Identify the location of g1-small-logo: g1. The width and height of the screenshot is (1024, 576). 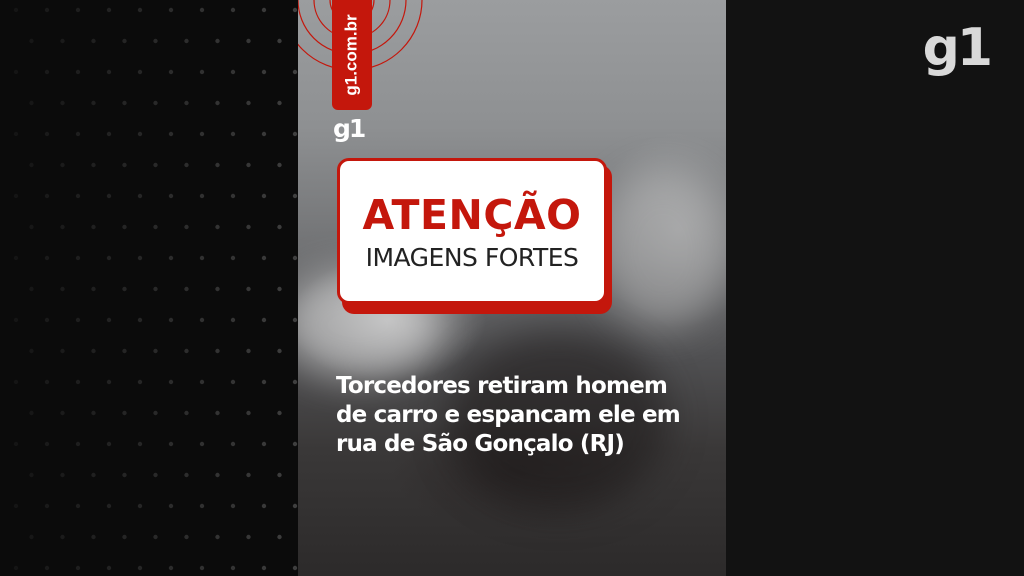
(349, 128).